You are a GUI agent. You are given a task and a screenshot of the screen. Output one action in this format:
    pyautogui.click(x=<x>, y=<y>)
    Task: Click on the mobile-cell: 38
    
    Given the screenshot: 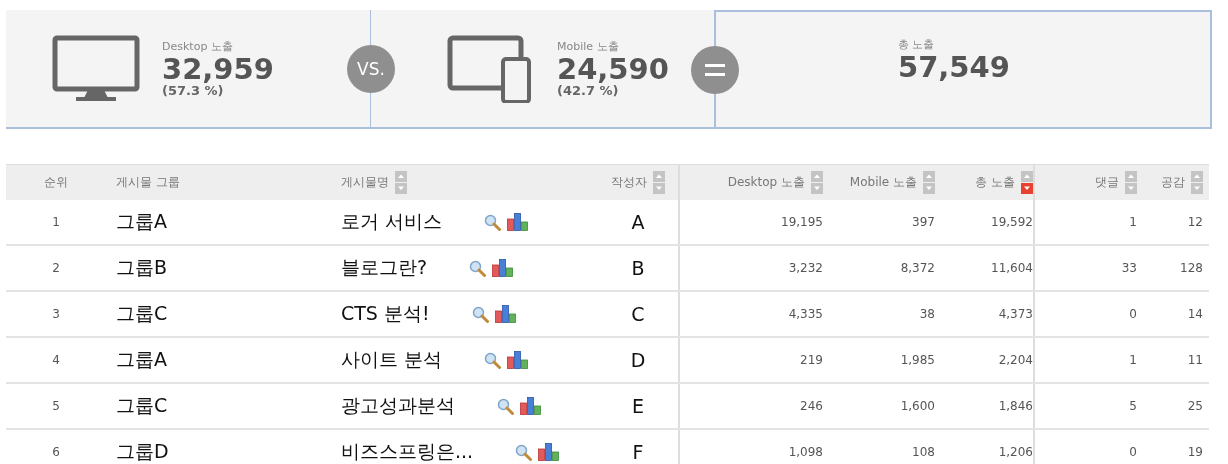 What is the action you would take?
    pyautogui.click(x=927, y=314)
    